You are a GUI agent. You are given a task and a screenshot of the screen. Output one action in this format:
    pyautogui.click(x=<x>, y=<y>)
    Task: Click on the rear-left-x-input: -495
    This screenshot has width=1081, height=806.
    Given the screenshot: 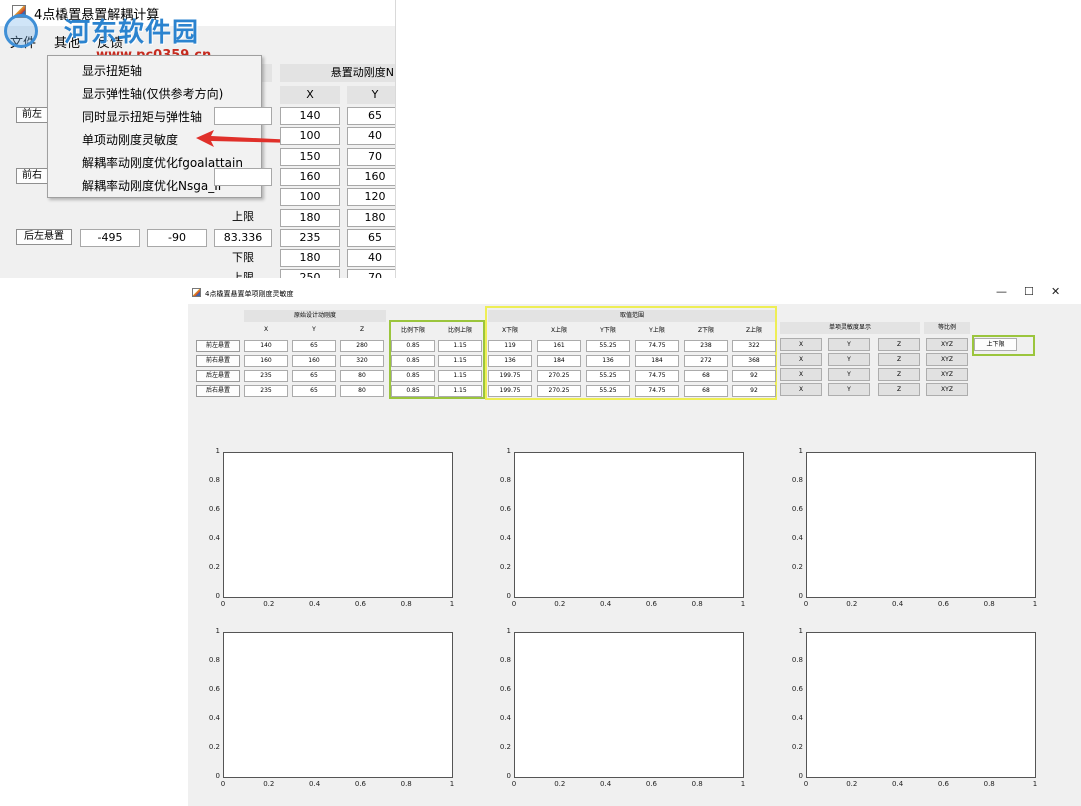 What is the action you would take?
    pyautogui.click(x=110, y=238)
    